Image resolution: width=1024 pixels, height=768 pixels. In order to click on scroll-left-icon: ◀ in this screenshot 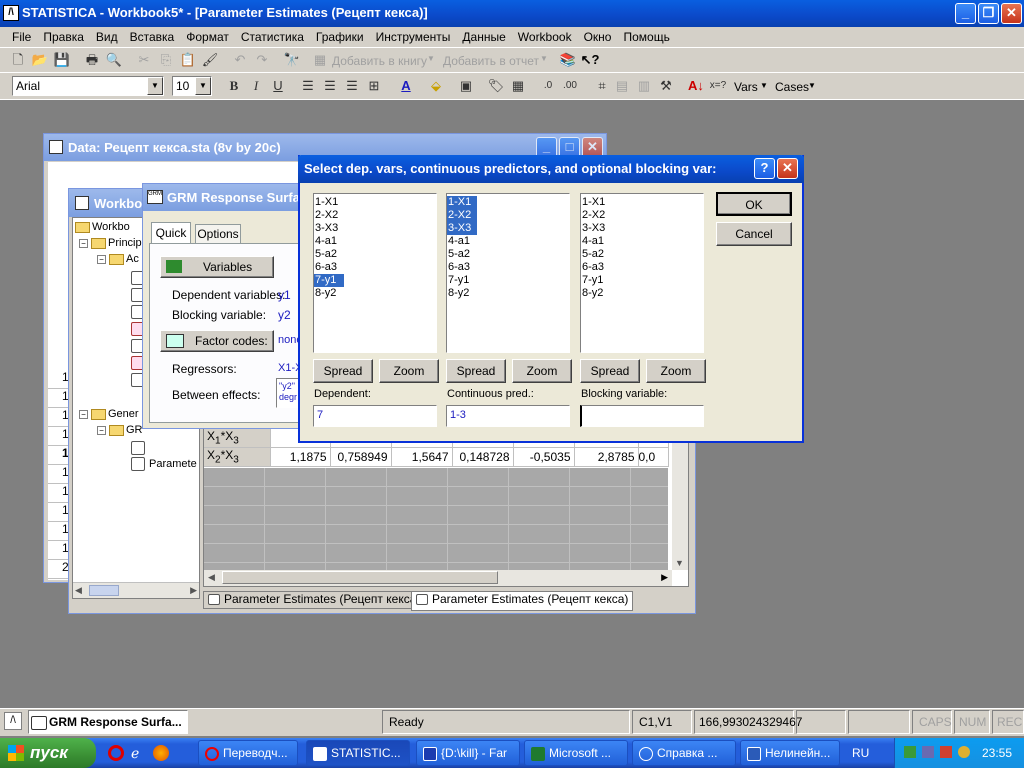, I will do `click(78, 590)`.